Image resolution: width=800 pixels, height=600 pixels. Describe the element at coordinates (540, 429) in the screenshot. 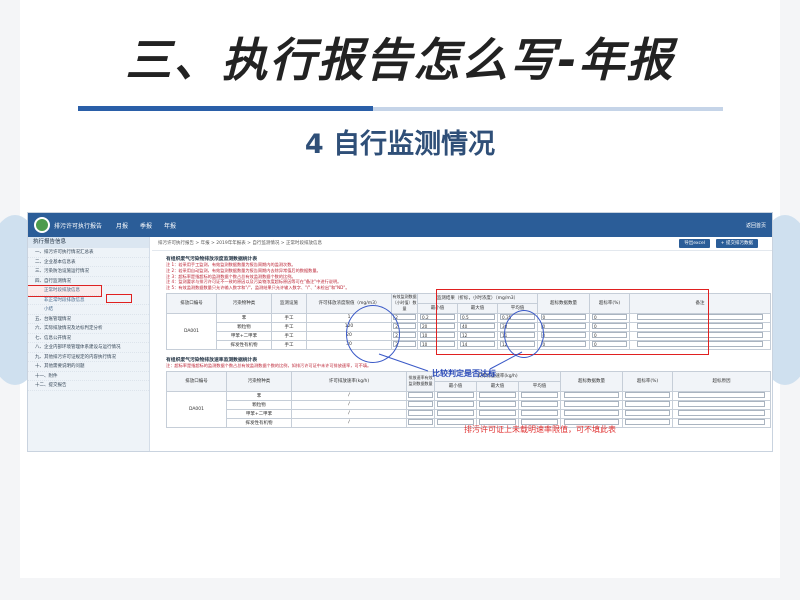

I see `rate-note-annotation: 排污许可证上未载明速率限值，可不填此表` at that location.